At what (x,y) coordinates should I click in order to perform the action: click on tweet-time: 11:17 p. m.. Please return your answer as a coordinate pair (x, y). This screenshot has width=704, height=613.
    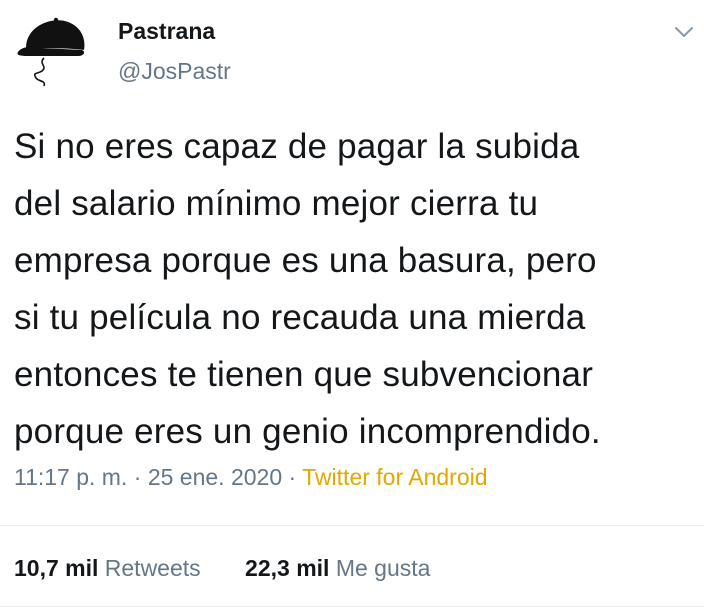
    Looking at the image, I should click on (70, 477).